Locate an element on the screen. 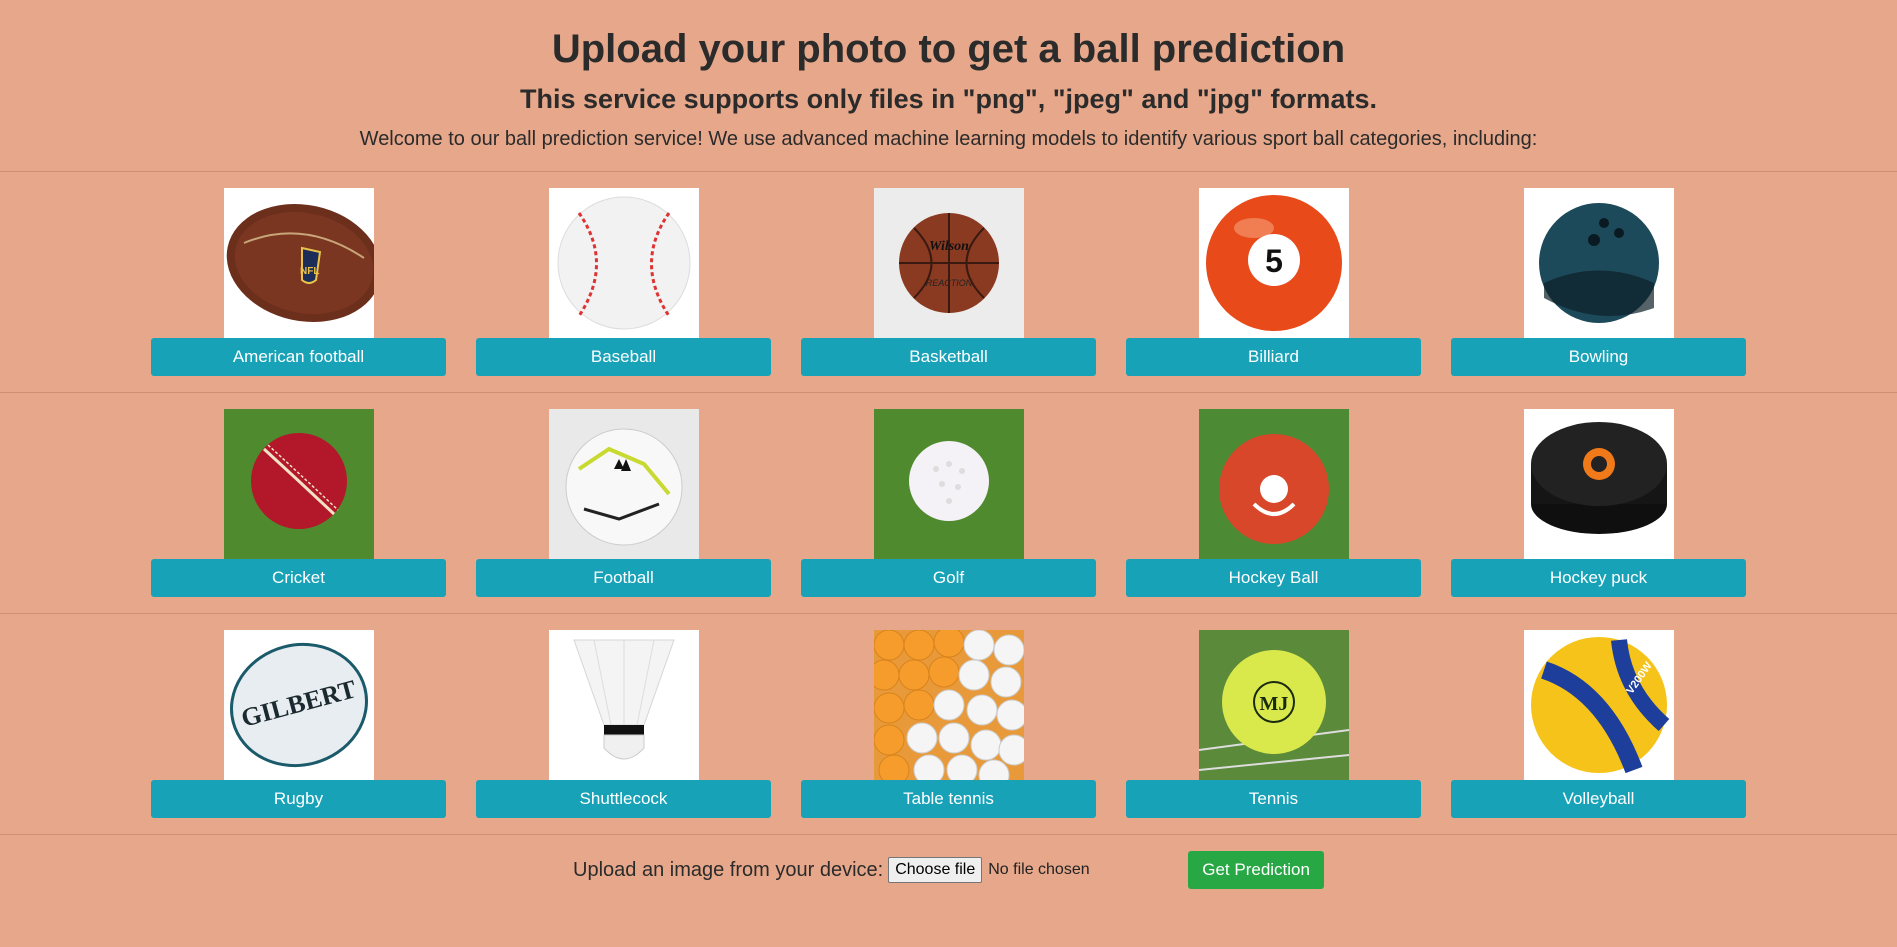 Image resolution: width=1897 pixels, height=947 pixels. ball-card-baseball: Baseball is located at coordinates (623, 282).